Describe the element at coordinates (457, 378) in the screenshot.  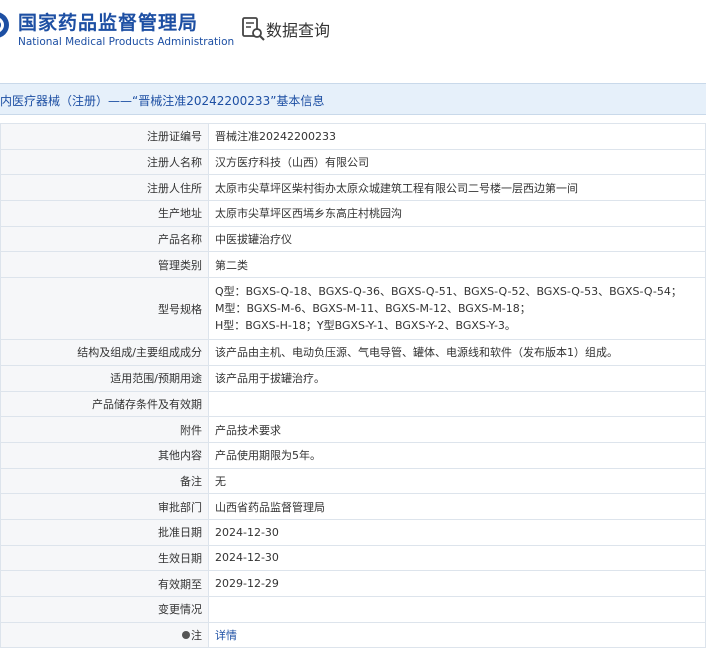
I see `field-value: 该产品用于拔罐治疗。` at that location.